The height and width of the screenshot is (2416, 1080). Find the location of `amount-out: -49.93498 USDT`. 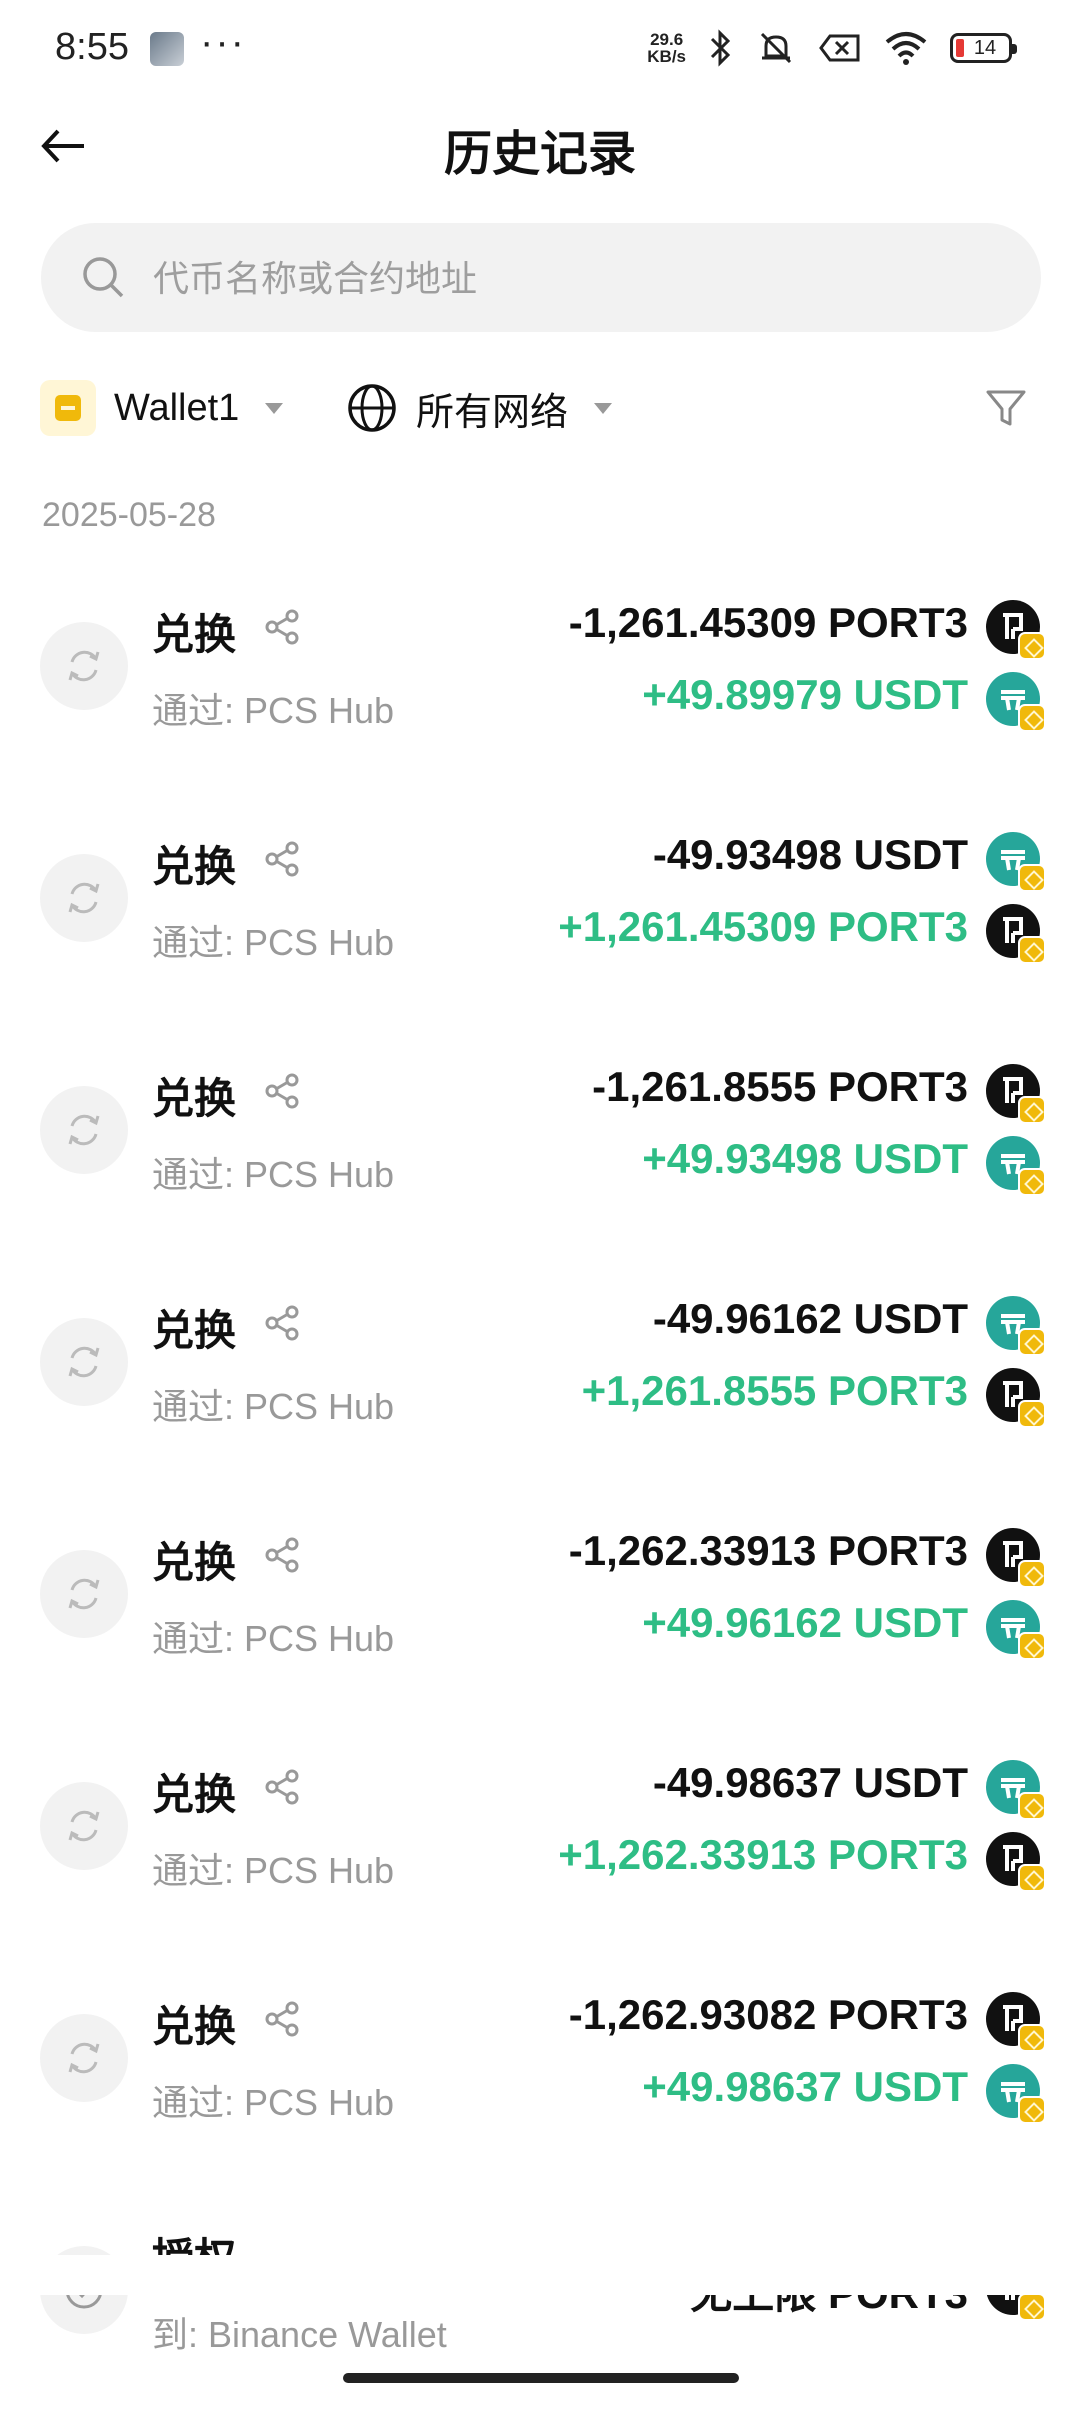

amount-out: -49.93498 USDT is located at coordinates (810, 854).